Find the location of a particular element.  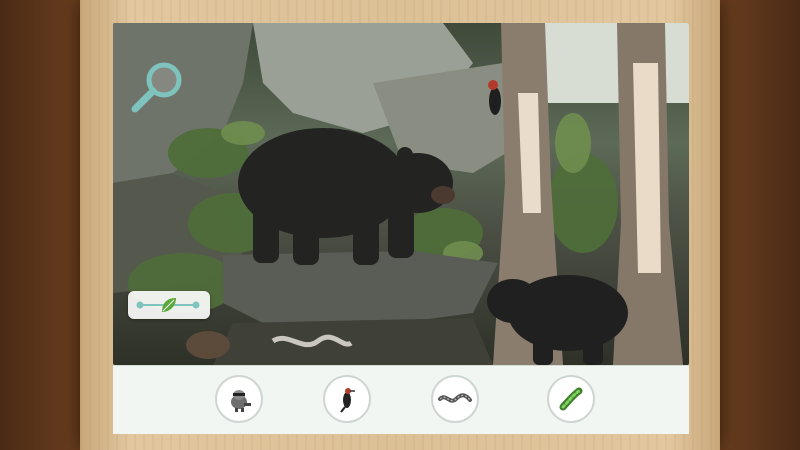

species-tray is located at coordinates (401, 399).